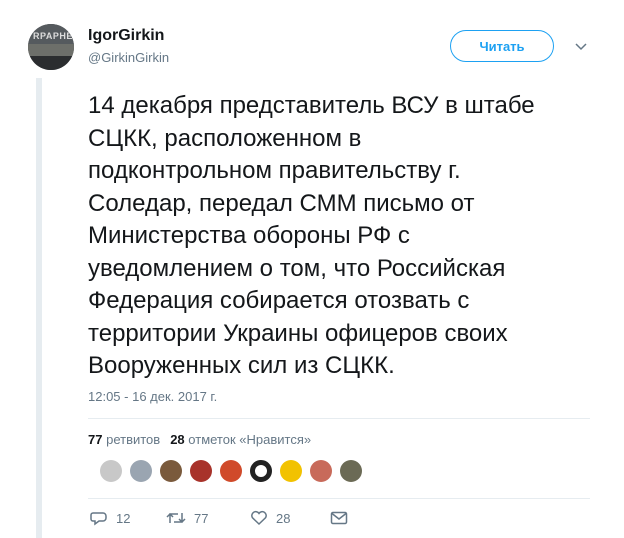 The image size is (624, 538). I want to click on avatar-logo-text: RPAPHE, so click(53, 36).